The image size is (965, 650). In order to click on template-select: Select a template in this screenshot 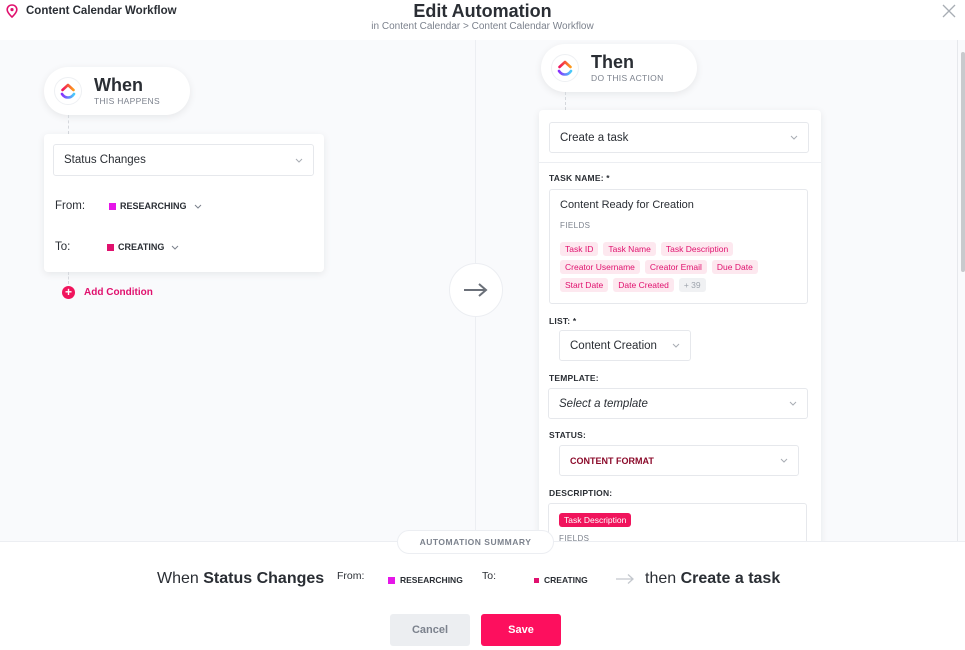, I will do `click(678, 403)`.